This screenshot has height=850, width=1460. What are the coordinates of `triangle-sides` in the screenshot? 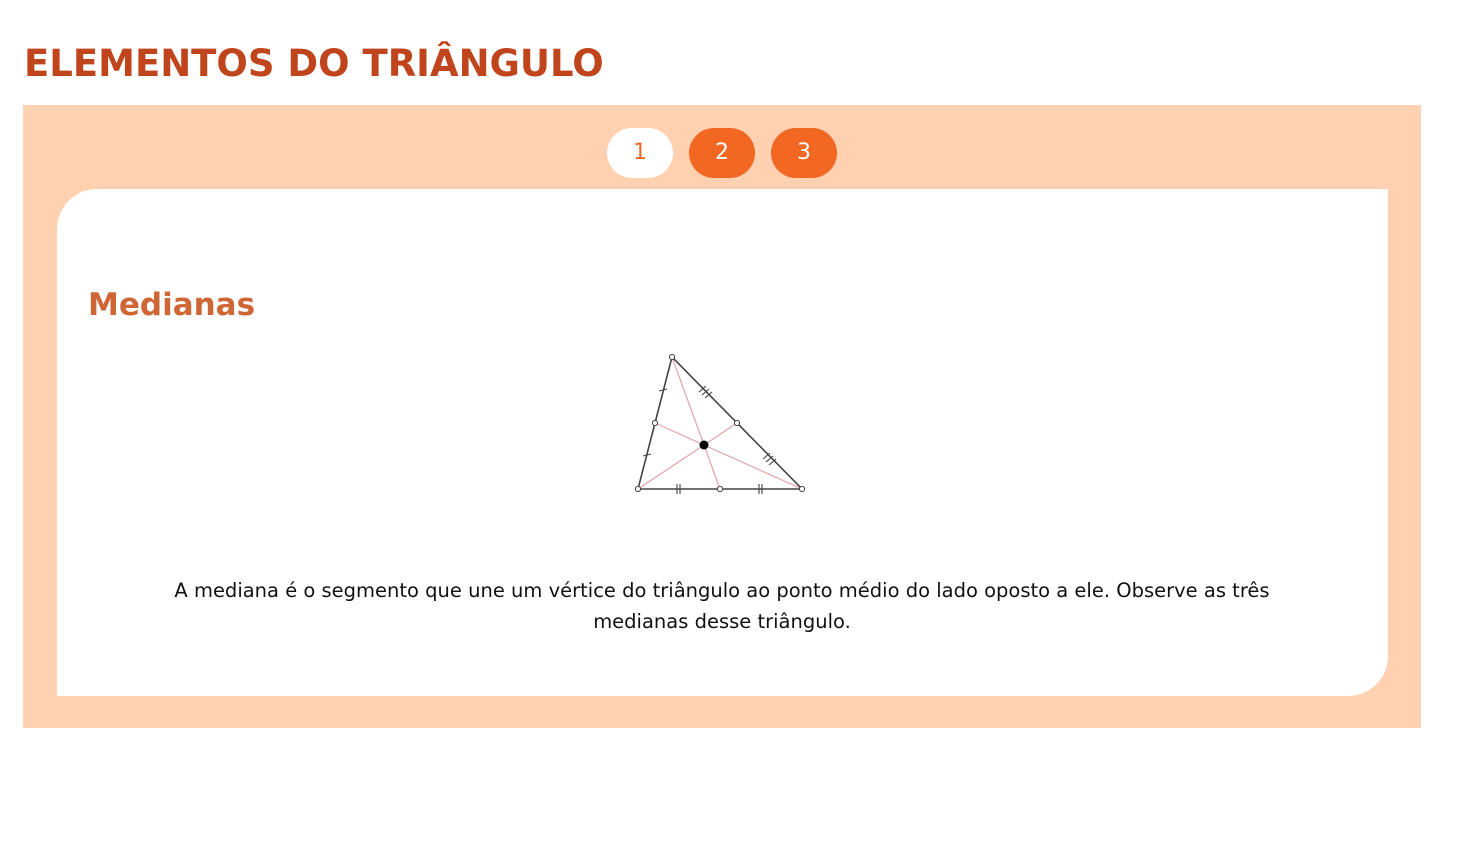 It's located at (720, 422).